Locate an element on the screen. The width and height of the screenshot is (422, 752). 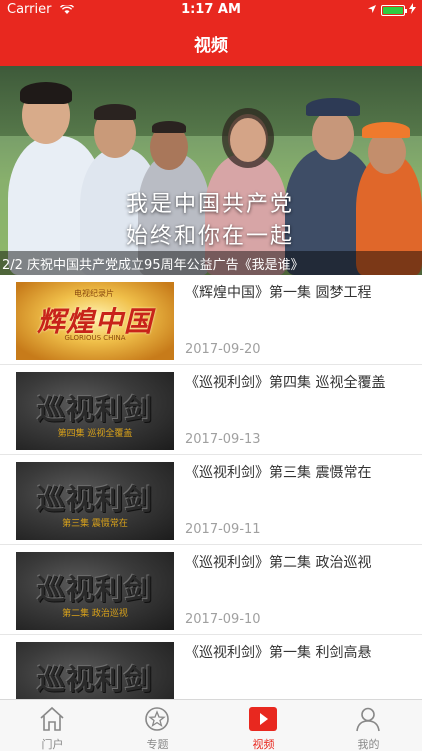
video-thumbnail: 巡视利剑 第三集 震慑常在 is located at coordinates (95, 501).